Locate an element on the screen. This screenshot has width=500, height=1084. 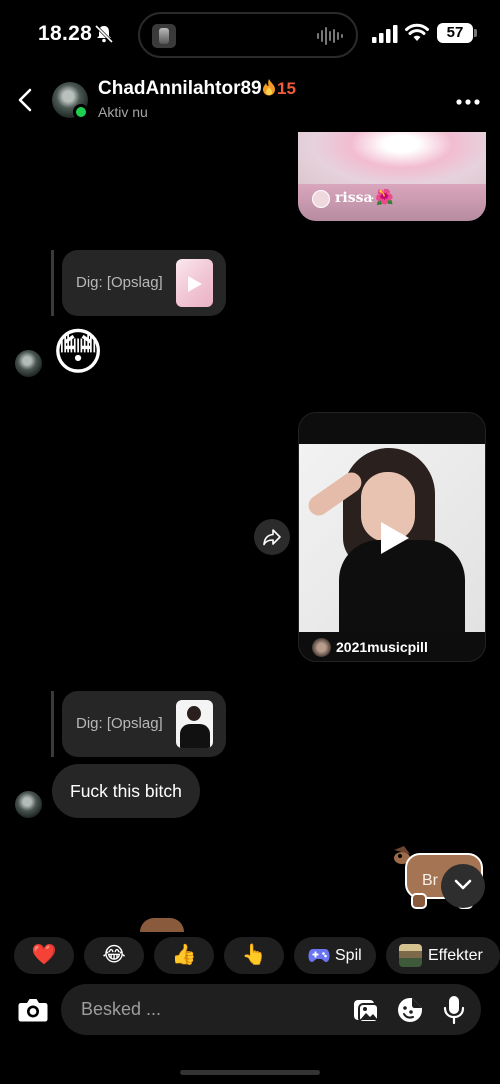
text-message: Fuck this bitch is located at coordinates (126, 791).